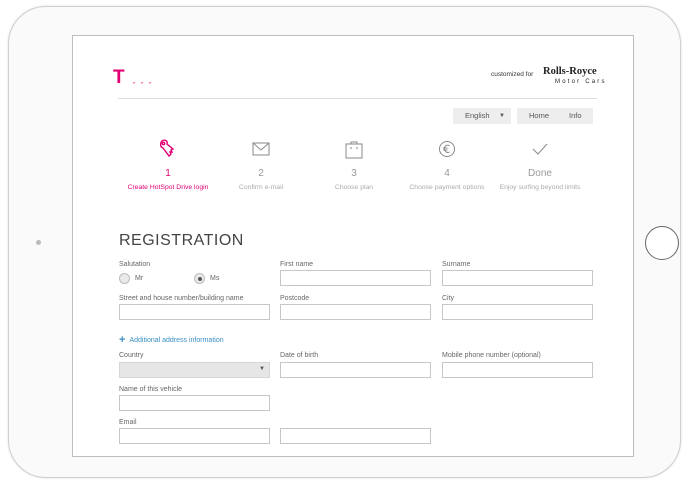 The height and width of the screenshot is (482, 689). What do you see at coordinates (517, 370) in the screenshot?
I see `mobile-input` at bounding box center [517, 370].